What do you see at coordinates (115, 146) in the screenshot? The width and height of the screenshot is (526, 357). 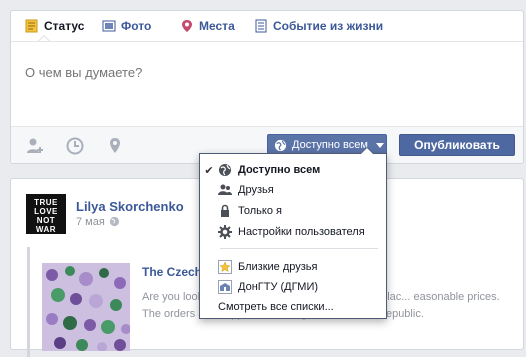 I see `location-pin-icon` at bounding box center [115, 146].